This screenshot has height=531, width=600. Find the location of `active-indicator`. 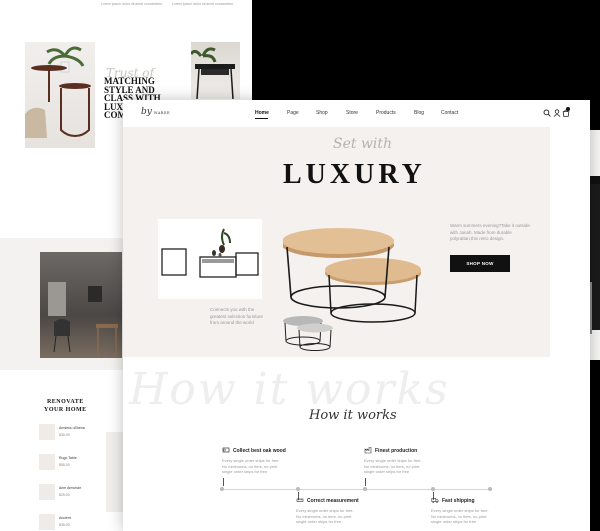

active-indicator is located at coordinates (261, 118).